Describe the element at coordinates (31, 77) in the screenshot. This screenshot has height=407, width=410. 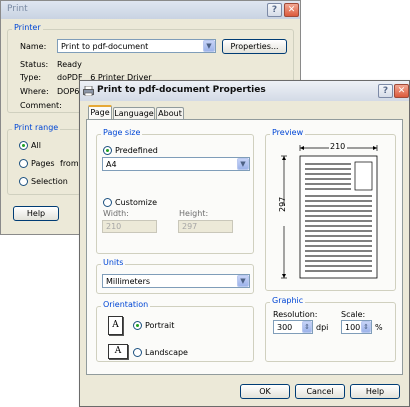
I see `type-label: Type:` at that location.